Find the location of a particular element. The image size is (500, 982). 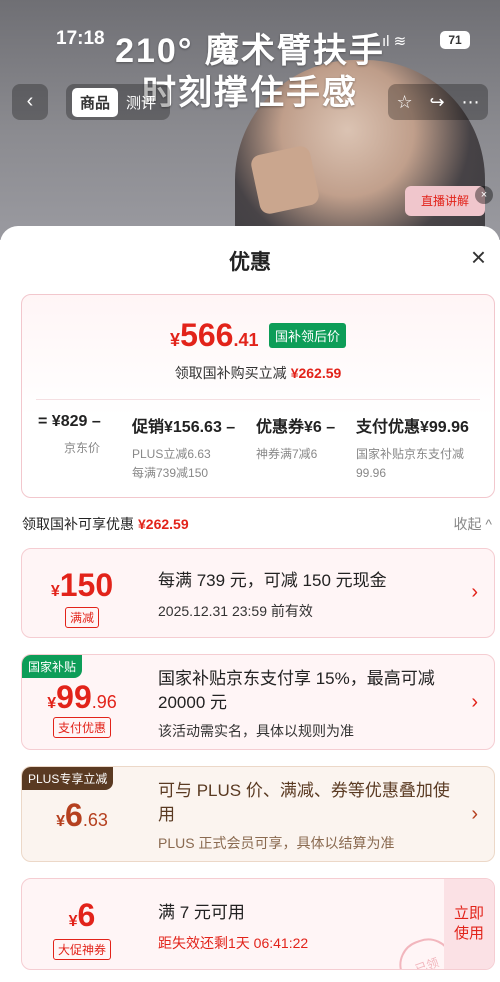

formula-main: 优惠券¥6 – is located at coordinates (296, 427).